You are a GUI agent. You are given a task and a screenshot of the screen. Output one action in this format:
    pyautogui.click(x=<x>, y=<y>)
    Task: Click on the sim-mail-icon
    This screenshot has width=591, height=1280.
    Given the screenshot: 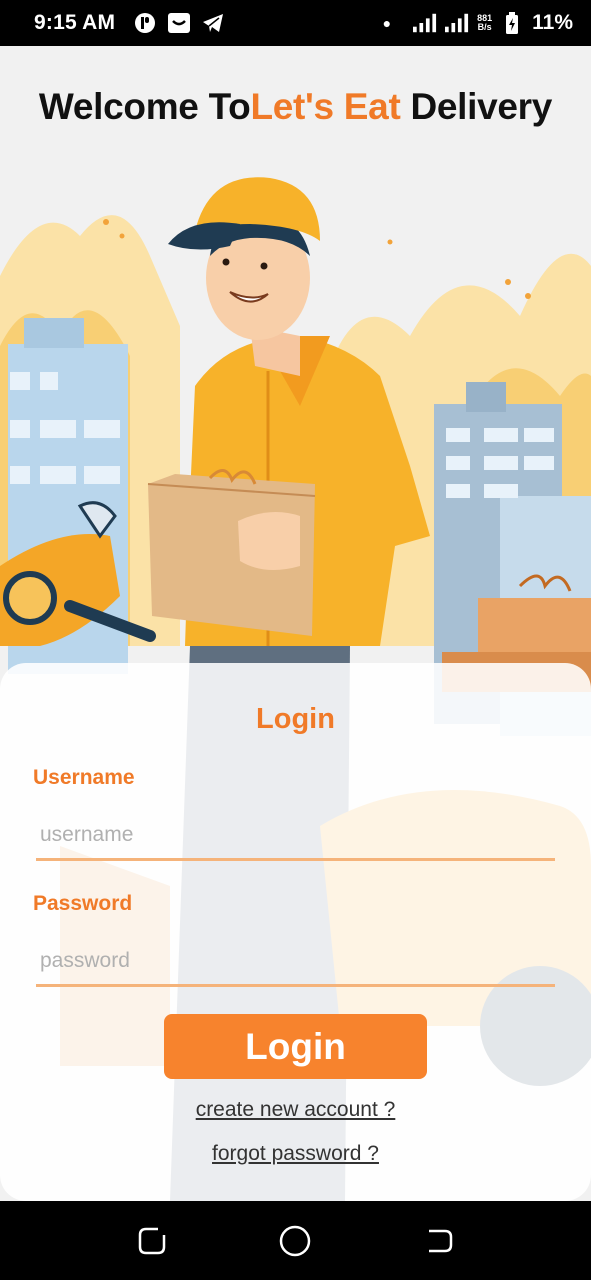 What is the action you would take?
    pyautogui.click(x=179, y=23)
    